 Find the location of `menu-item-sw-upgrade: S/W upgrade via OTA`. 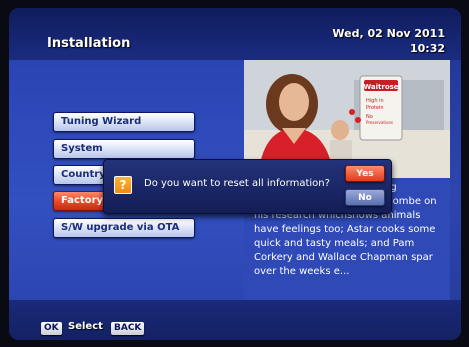

menu-item-sw-upgrade: S/W upgrade via OTA is located at coordinates (124, 228).